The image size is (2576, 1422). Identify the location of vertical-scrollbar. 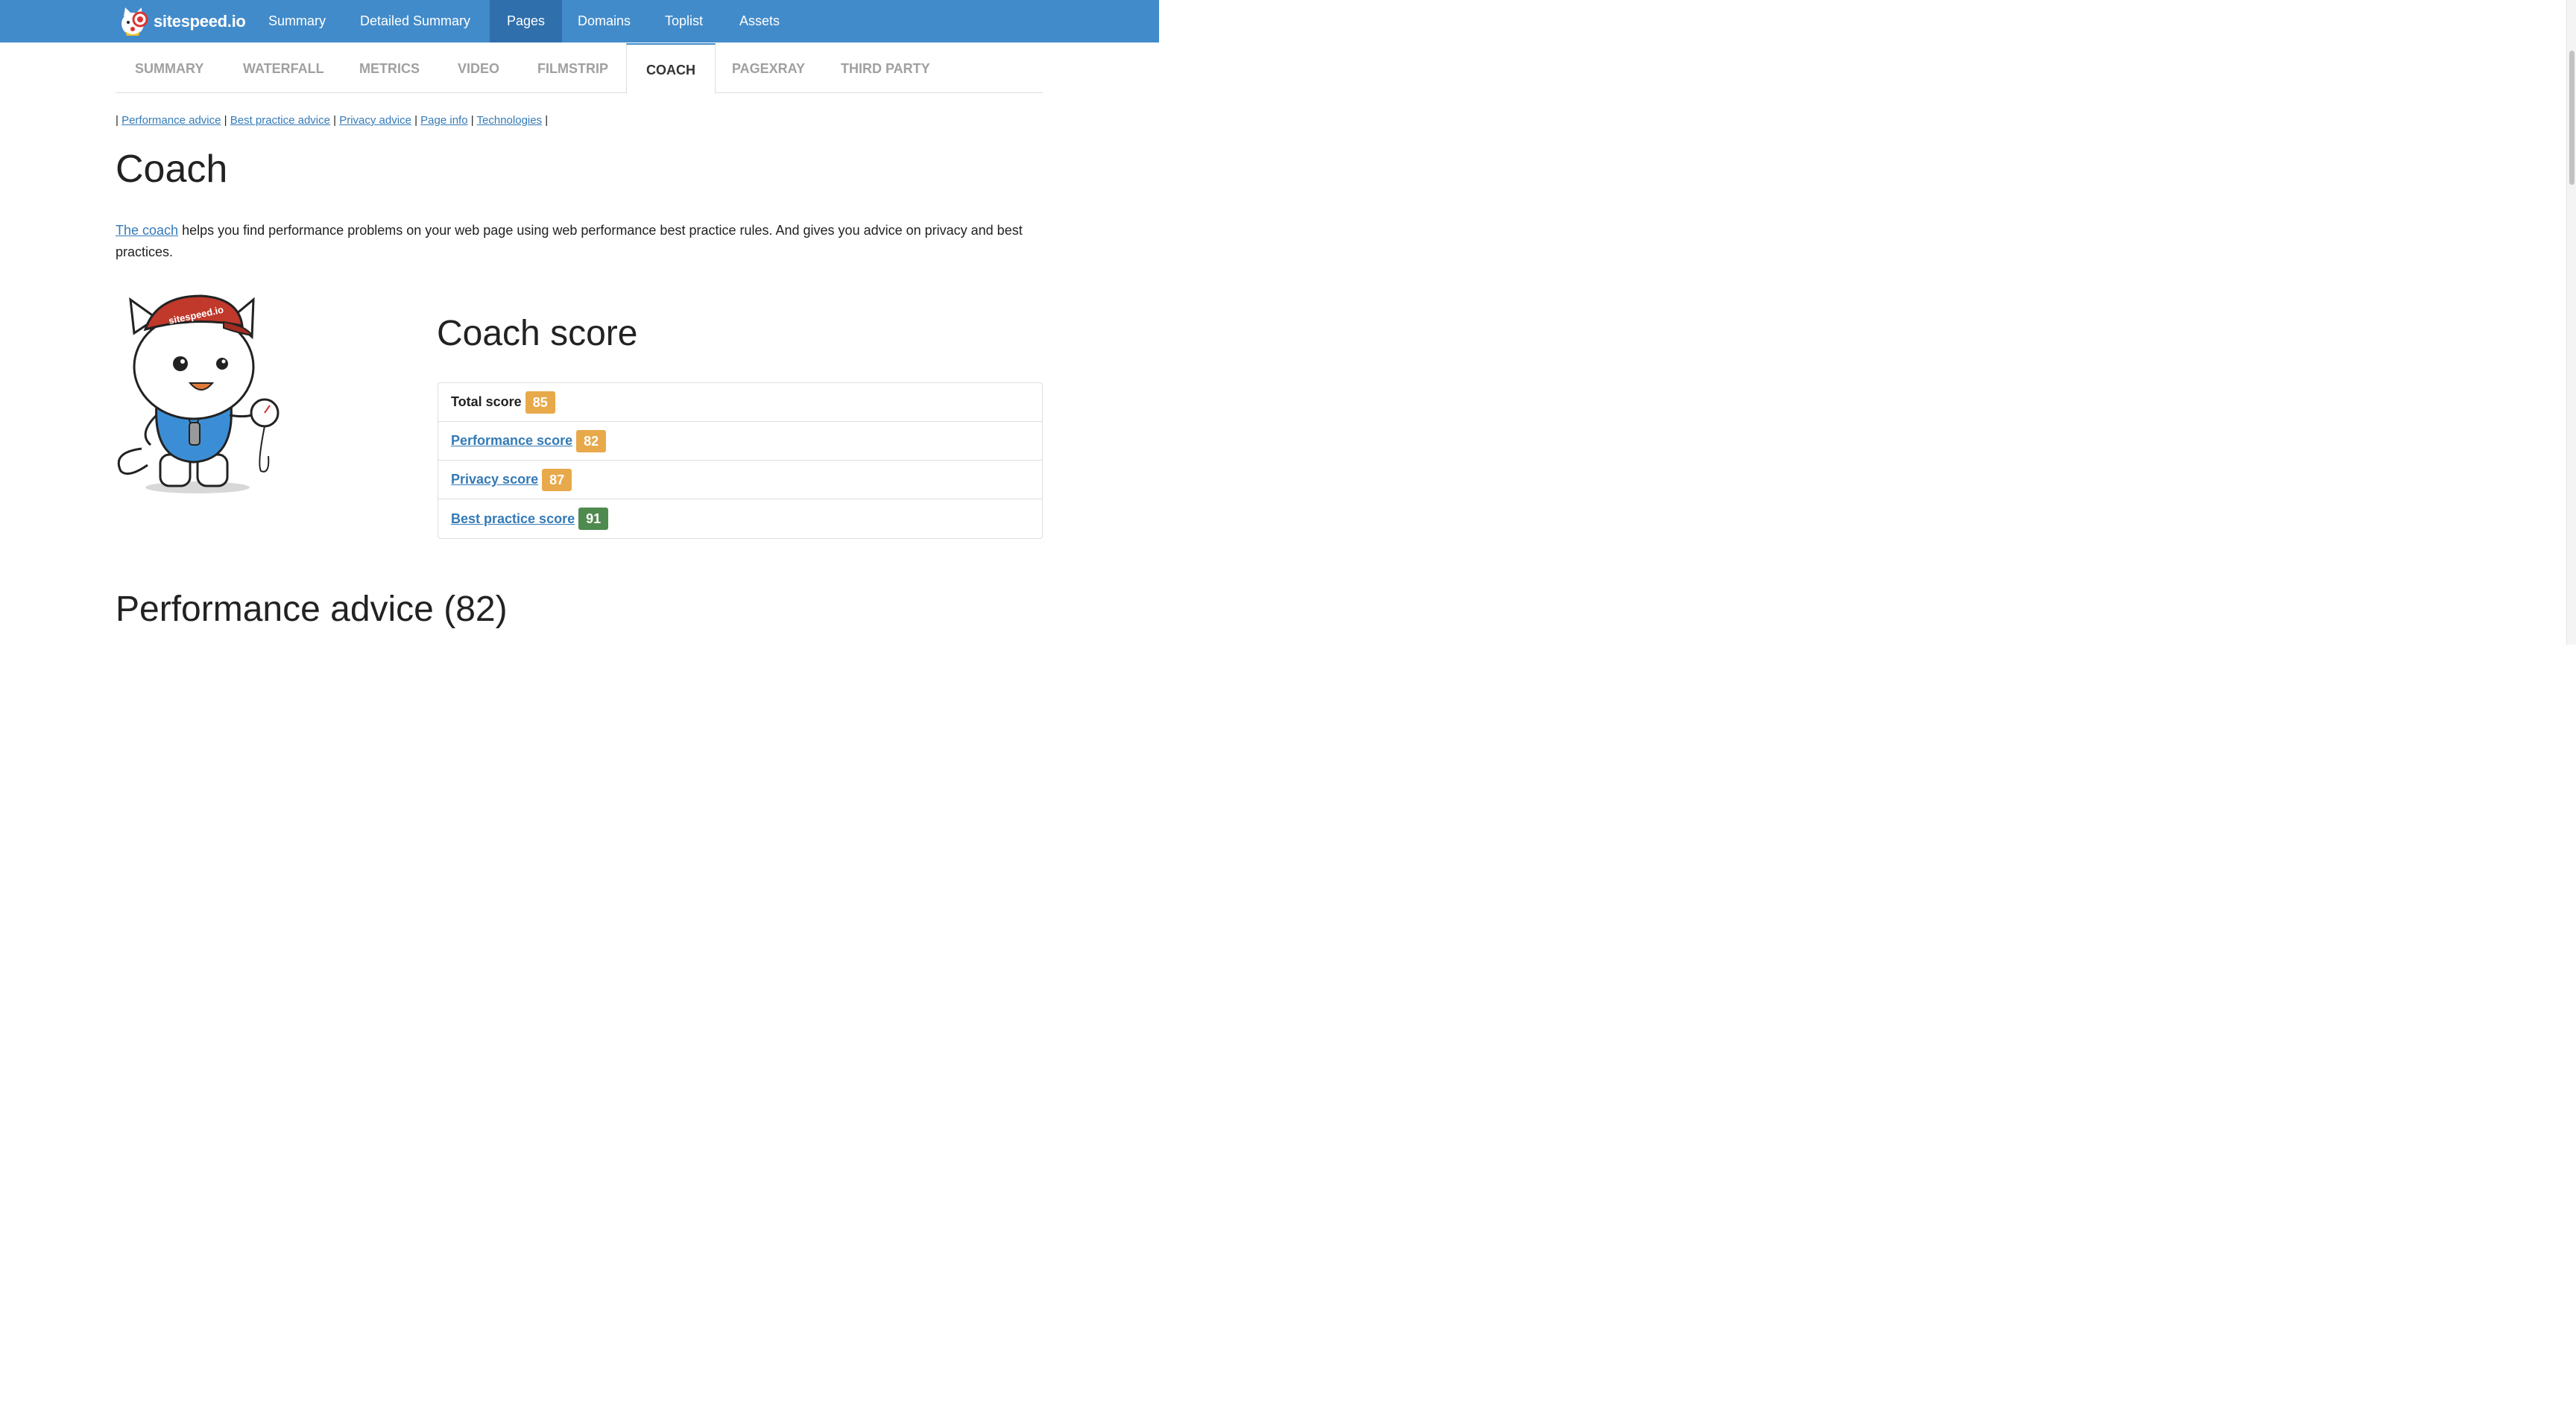
(2571, 322).